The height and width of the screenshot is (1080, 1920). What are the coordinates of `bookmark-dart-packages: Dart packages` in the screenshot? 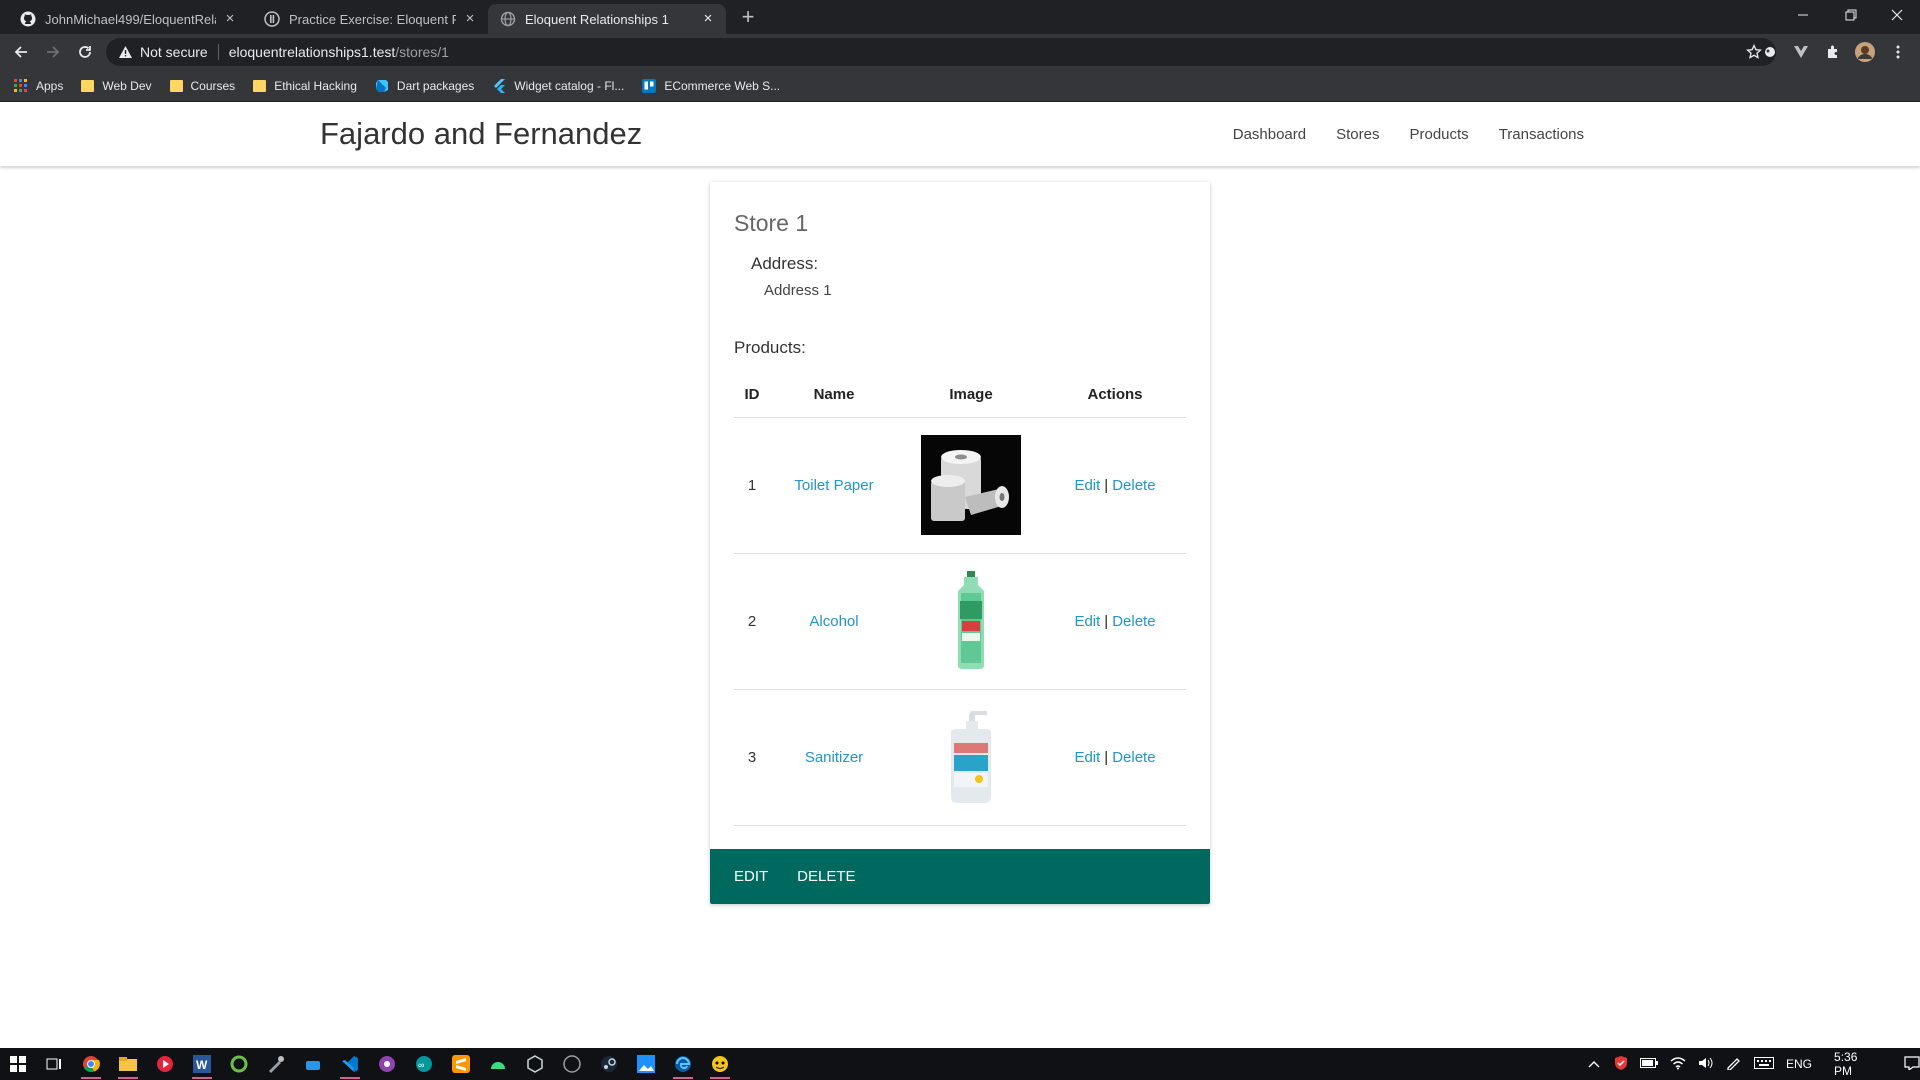 It's located at (424, 86).